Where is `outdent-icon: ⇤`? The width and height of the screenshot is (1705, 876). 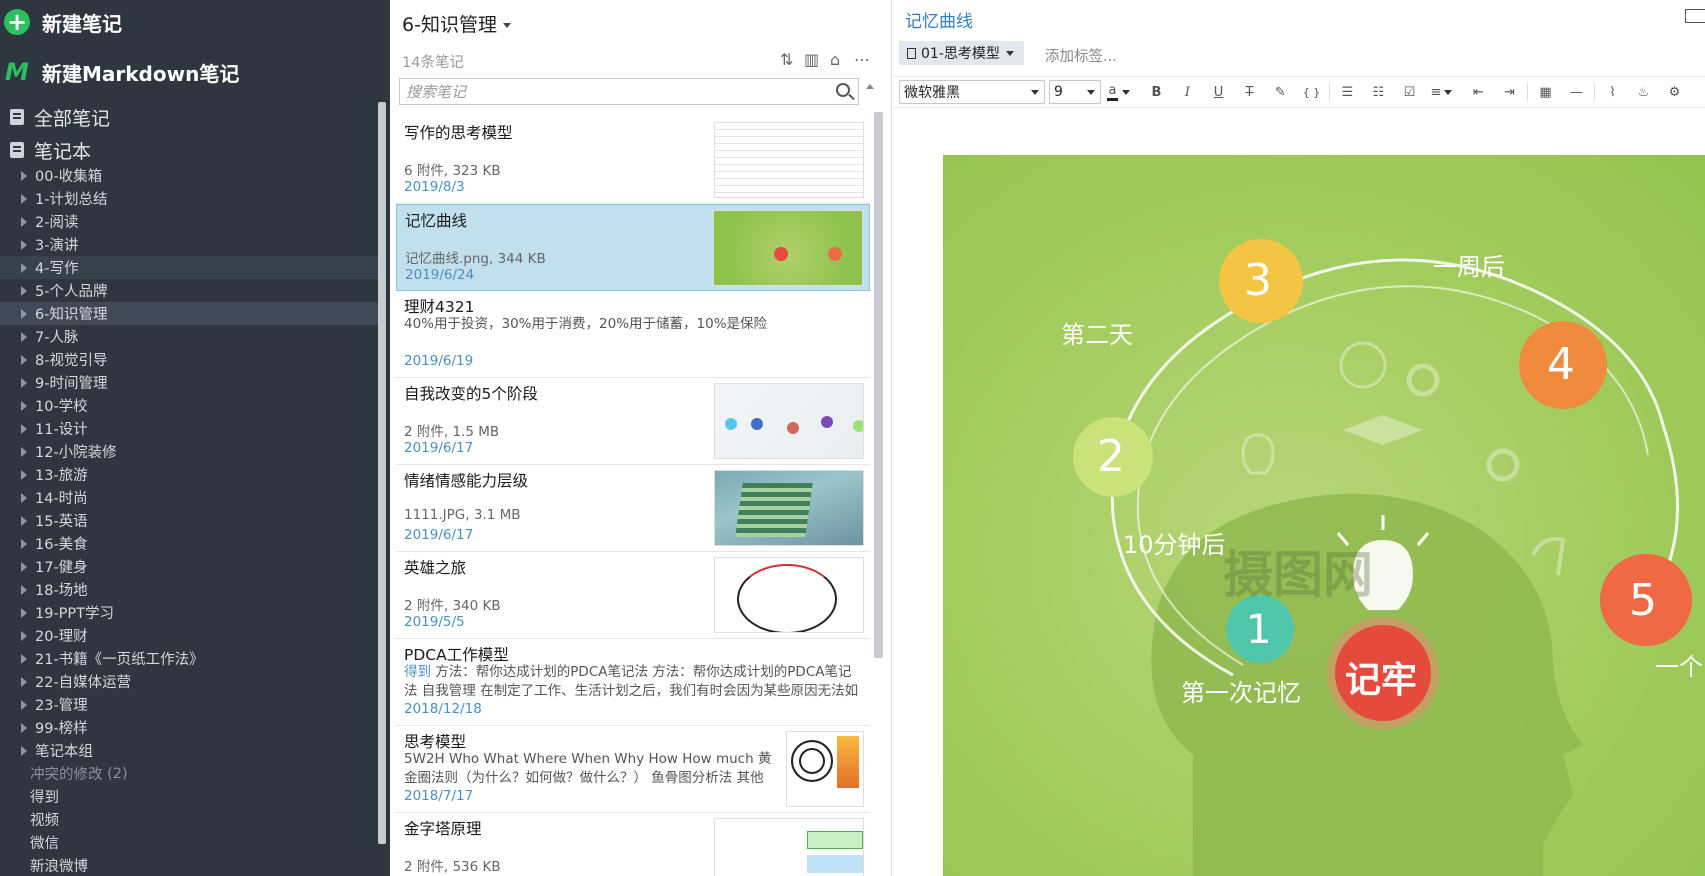
outdent-icon: ⇤ is located at coordinates (1478, 92).